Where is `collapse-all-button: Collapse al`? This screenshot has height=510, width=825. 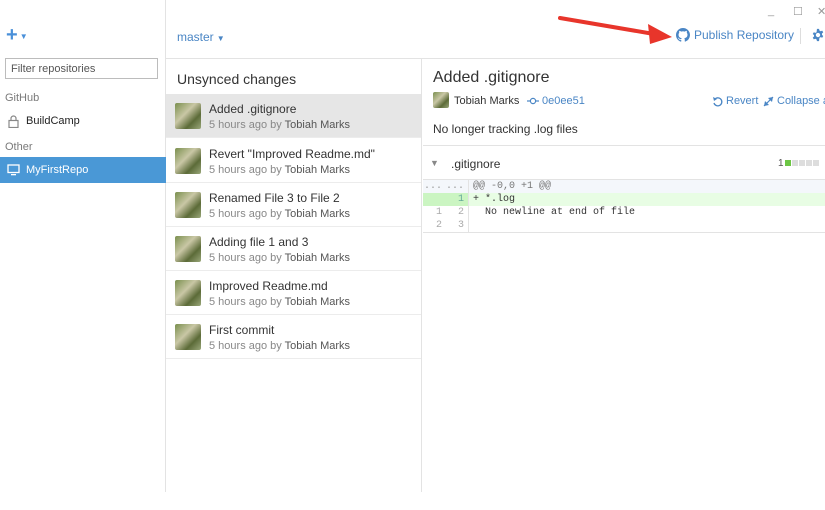 collapse-all-button: Collapse al is located at coordinates (794, 101).